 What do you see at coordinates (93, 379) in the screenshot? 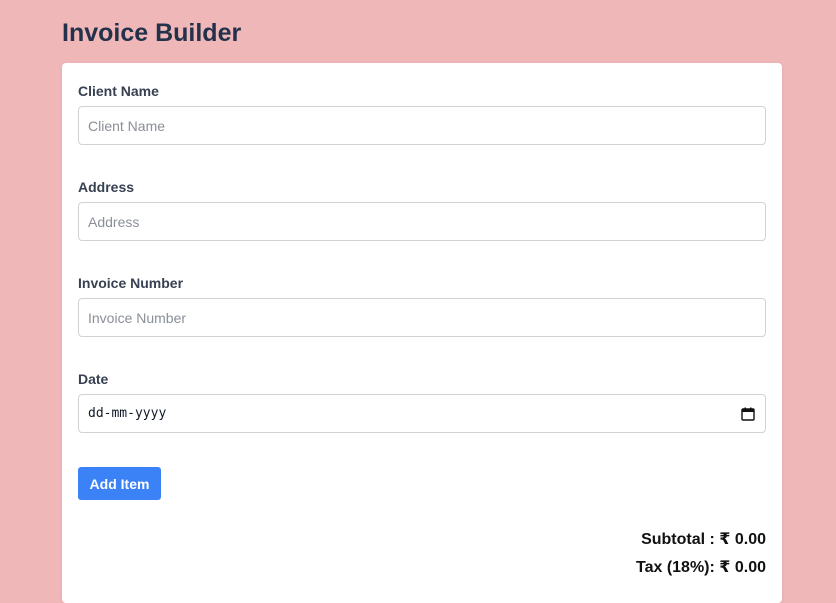
I see `date-label: Date` at bounding box center [93, 379].